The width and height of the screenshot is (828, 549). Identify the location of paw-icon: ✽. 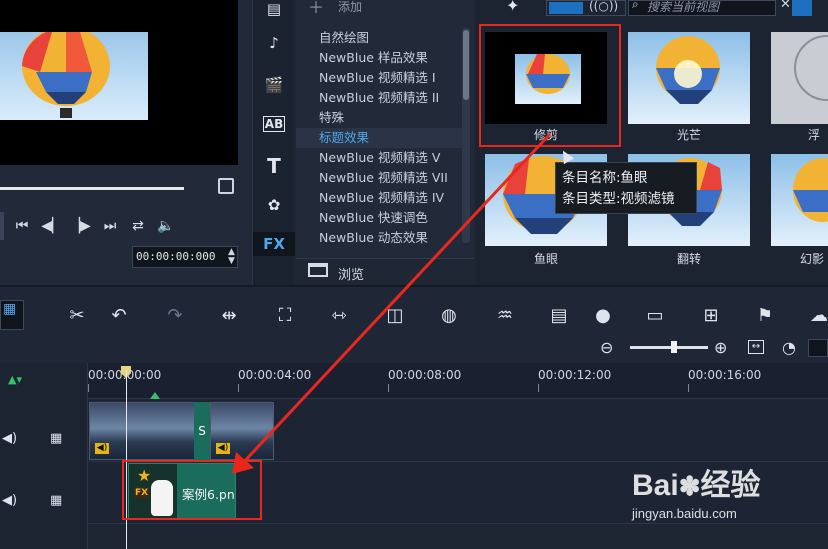
(689, 486).